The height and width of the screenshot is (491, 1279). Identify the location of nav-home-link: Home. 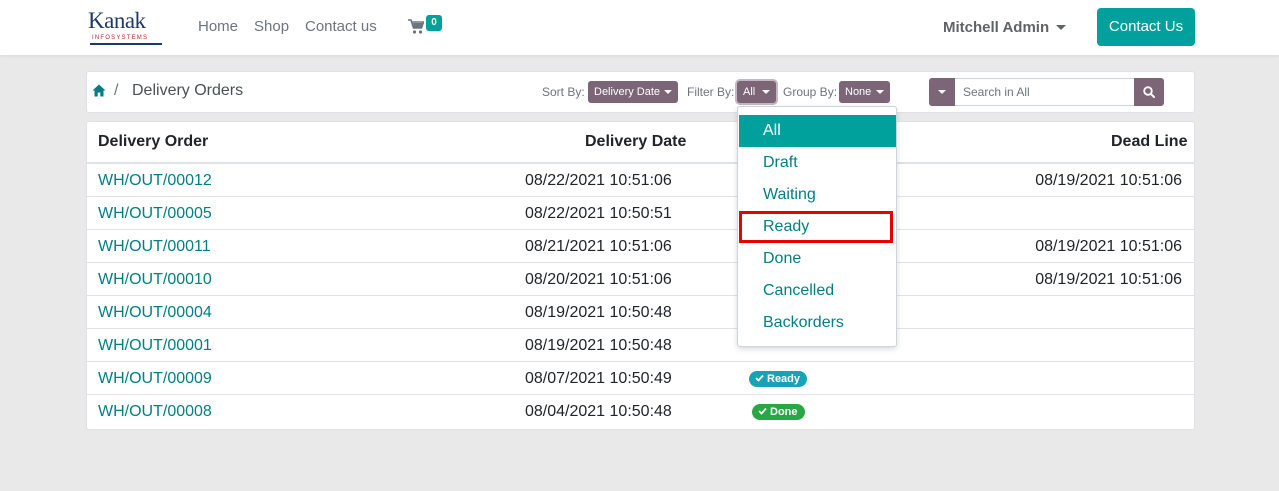
(218, 26).